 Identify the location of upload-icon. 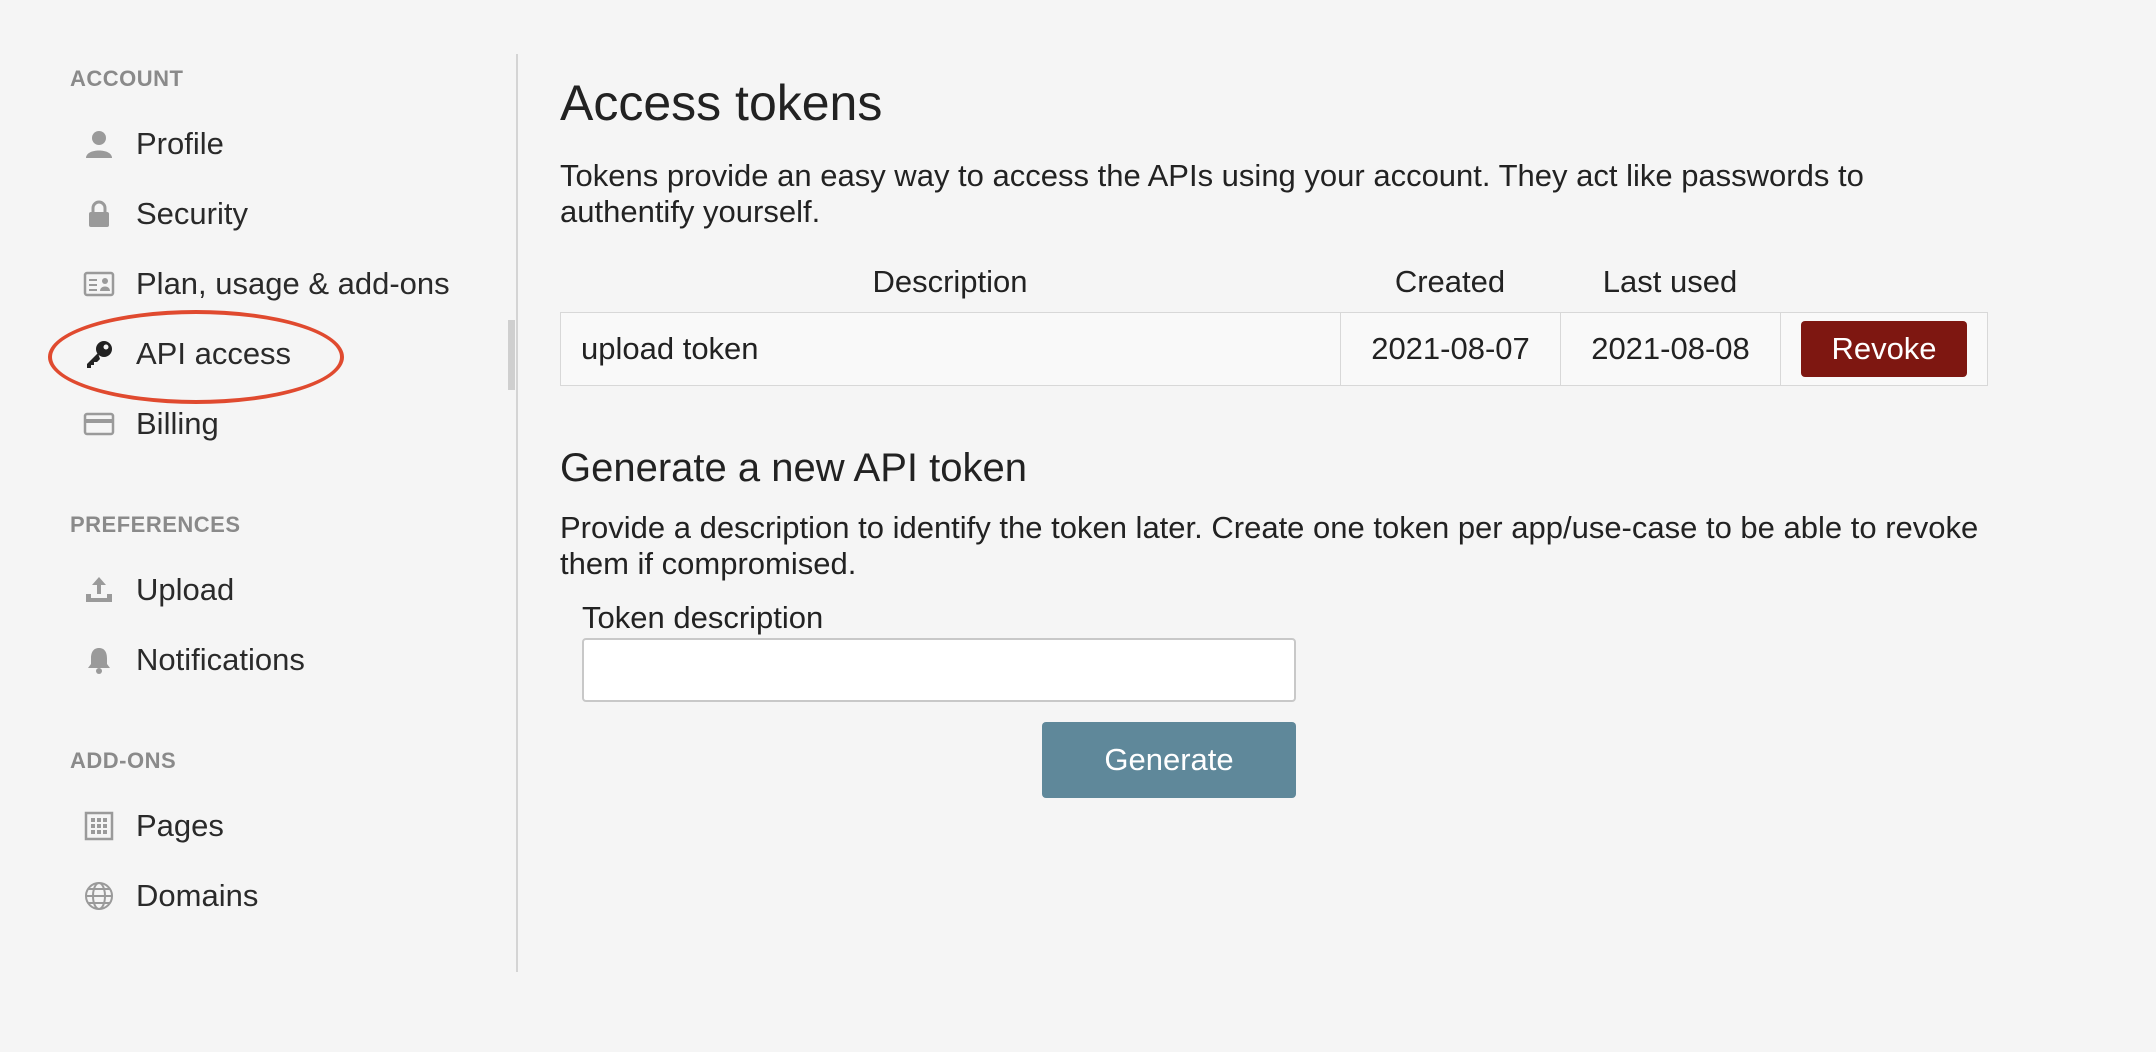
(99, 590).